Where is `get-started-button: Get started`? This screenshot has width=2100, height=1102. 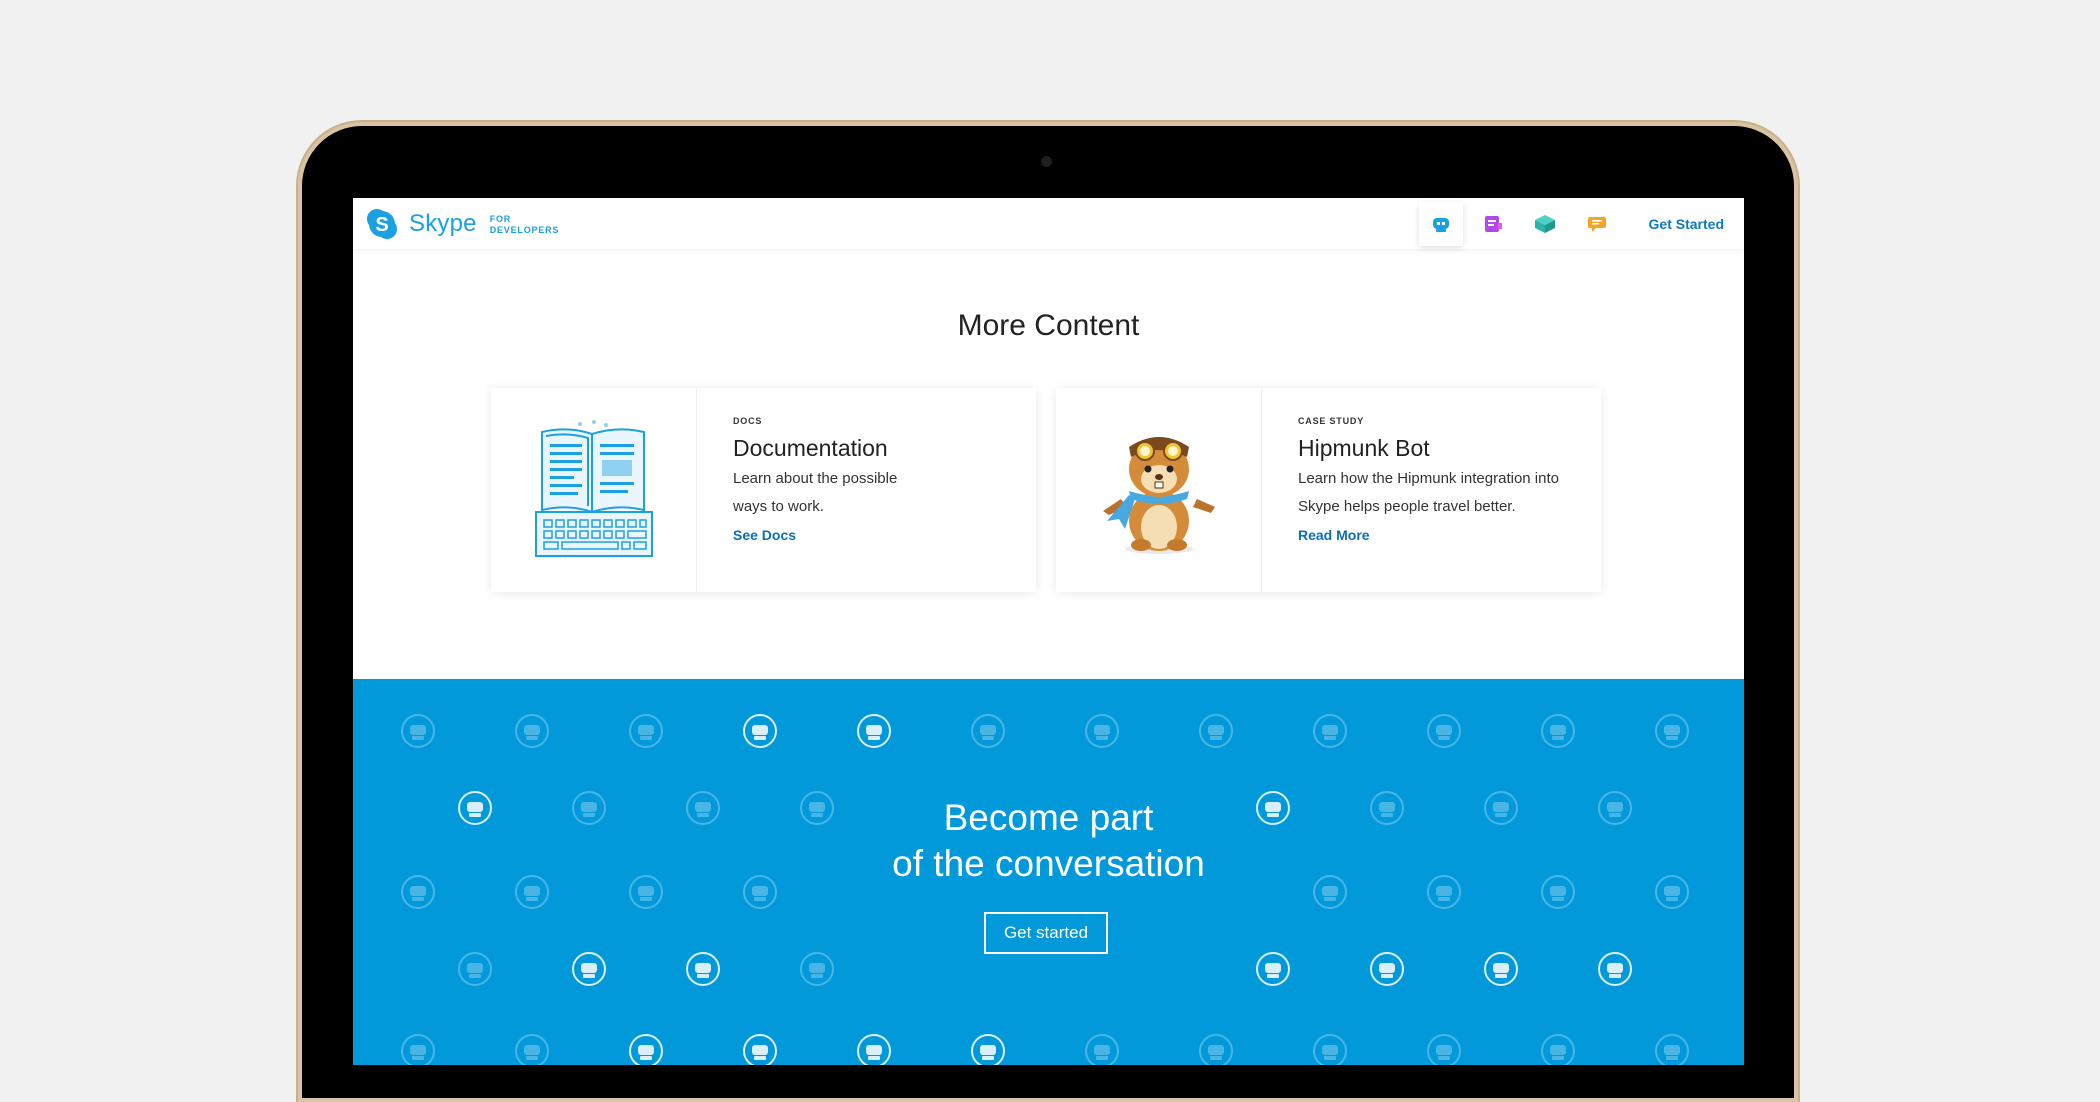 get-started-button: Get started is located at coordinates (1046, 933).